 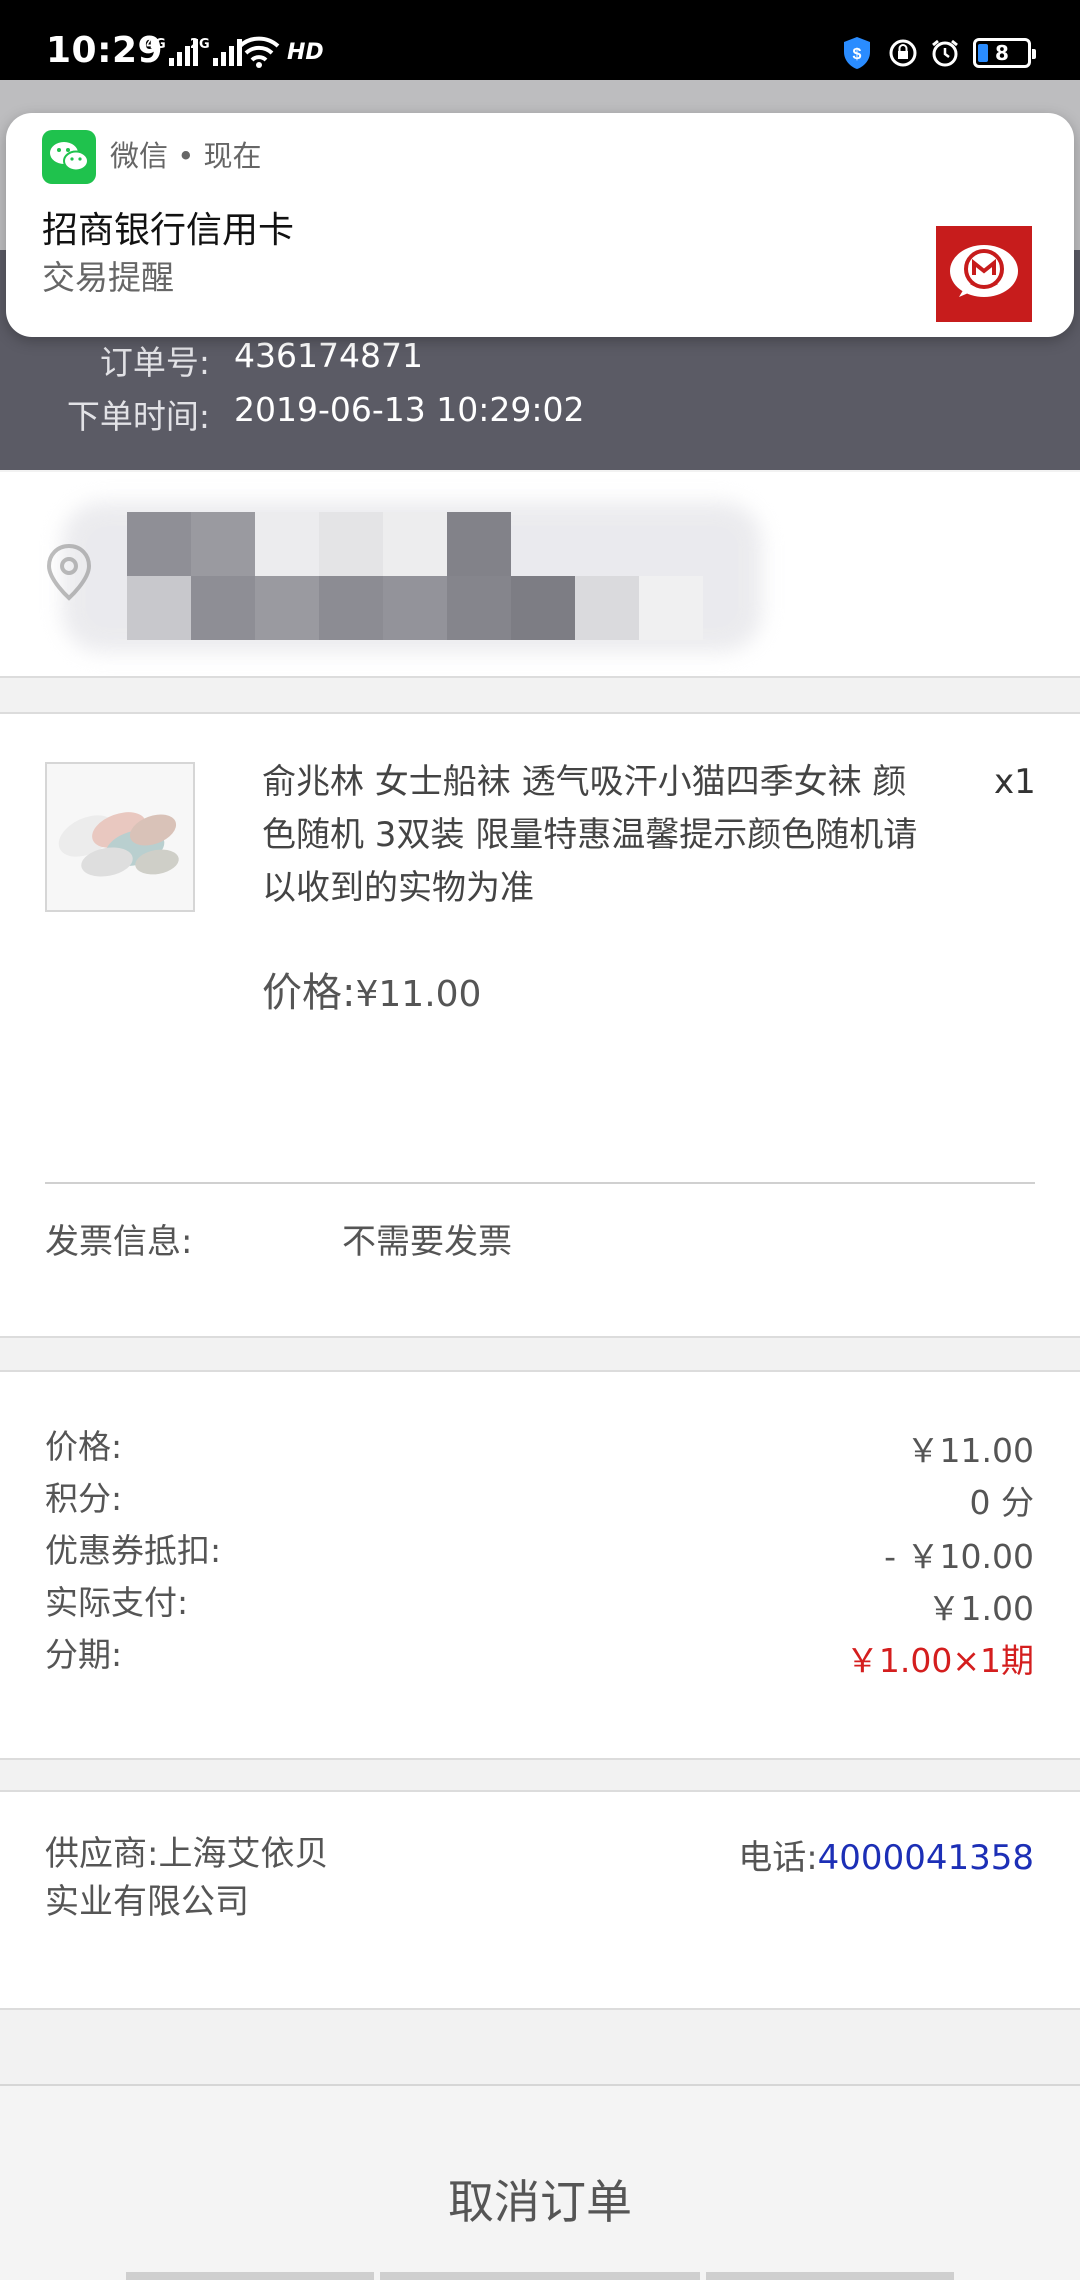 I want to click on network-type-label-2: 2G, so click(x=200, y=44).